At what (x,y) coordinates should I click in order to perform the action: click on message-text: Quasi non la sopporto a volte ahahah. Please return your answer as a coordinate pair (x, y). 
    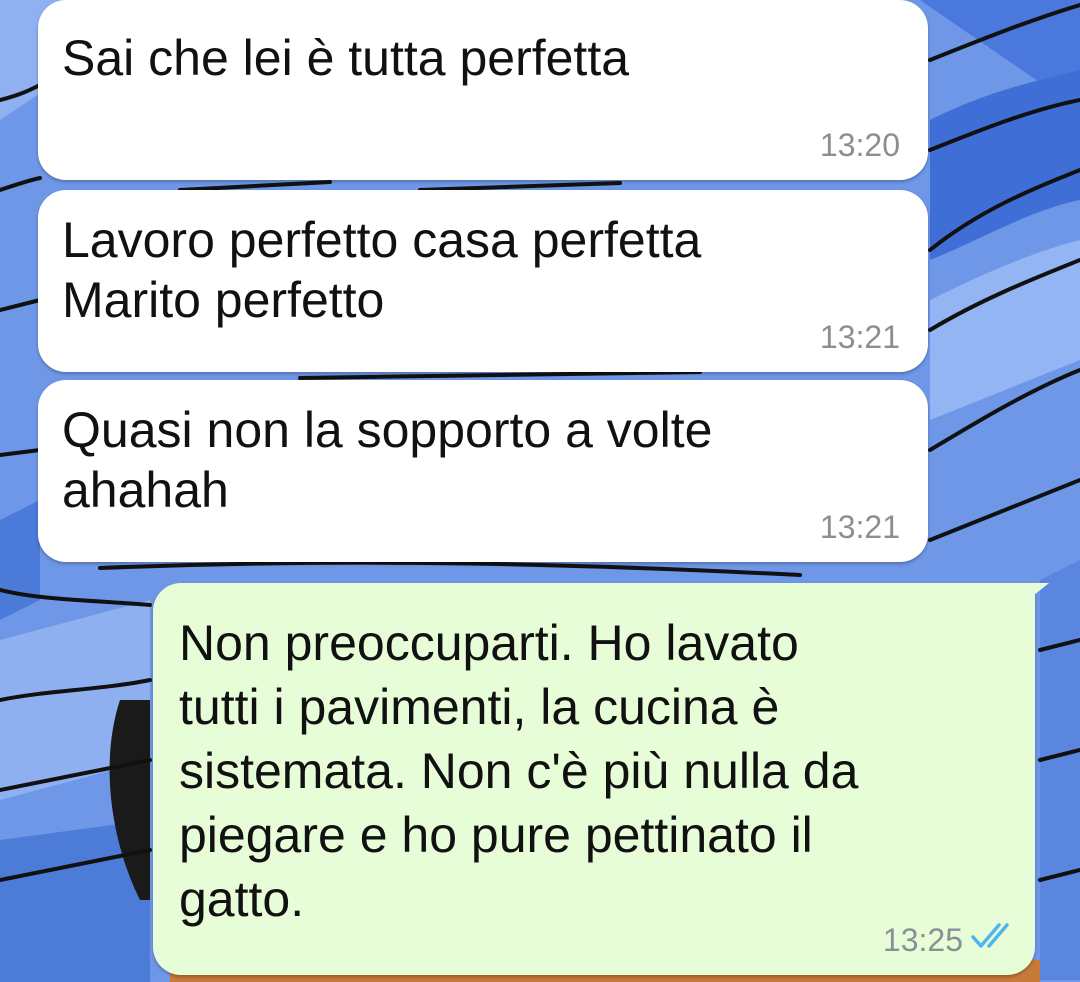
    Looking at the image, I should click on (387, 460).